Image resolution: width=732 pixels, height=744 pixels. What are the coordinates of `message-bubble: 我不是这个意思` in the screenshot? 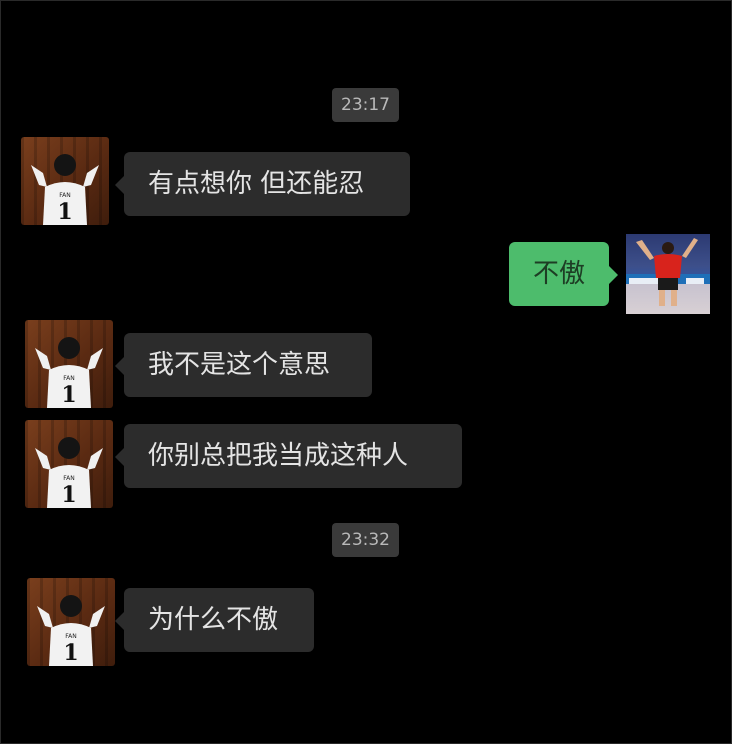 It's located at (243, 365).